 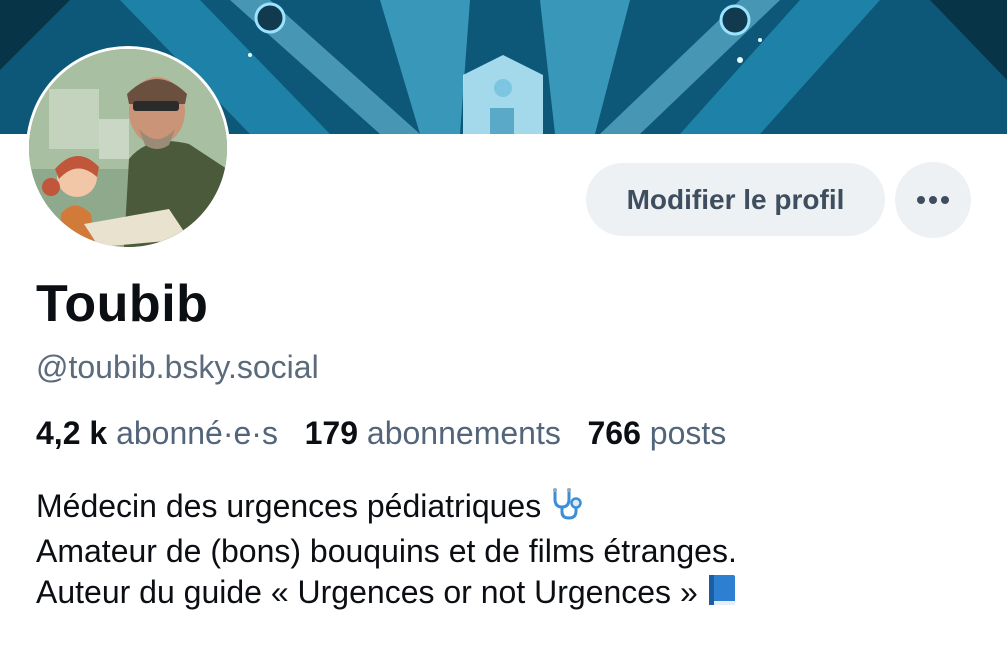 What do you see at coordinates (289, 506) in the screenshot?
I see `bio-line-1: Médecin des urgences pédiatriques` at bounding box center [289, 506].